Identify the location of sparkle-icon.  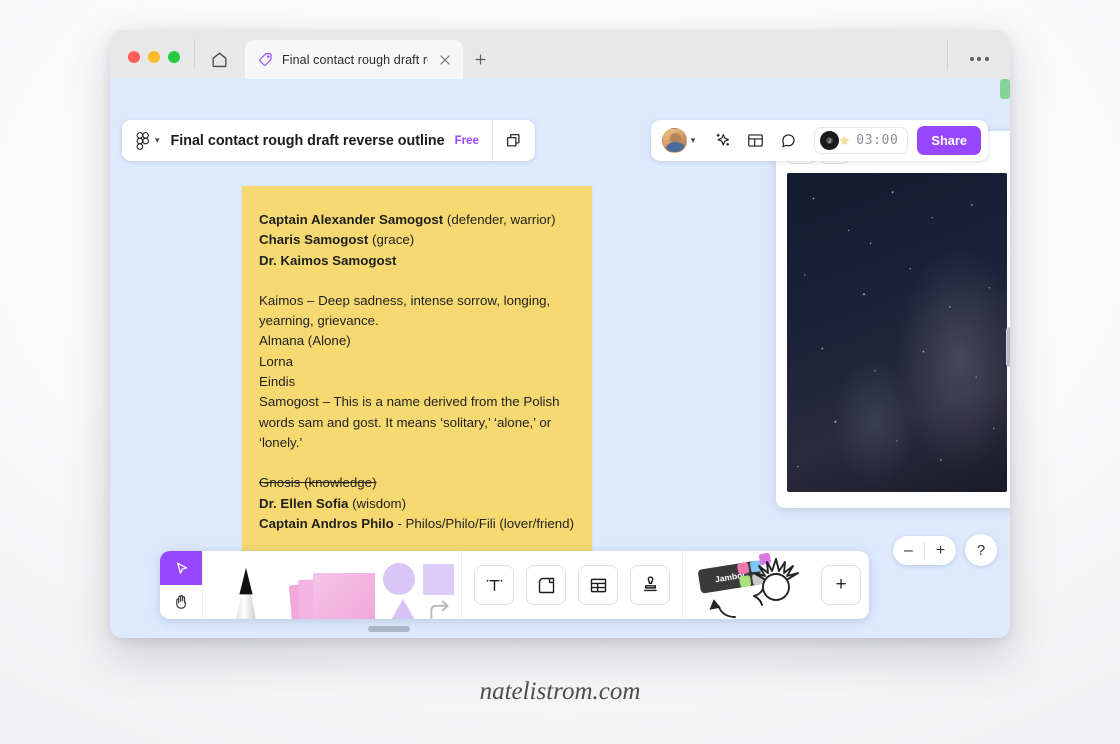
(722, 139).